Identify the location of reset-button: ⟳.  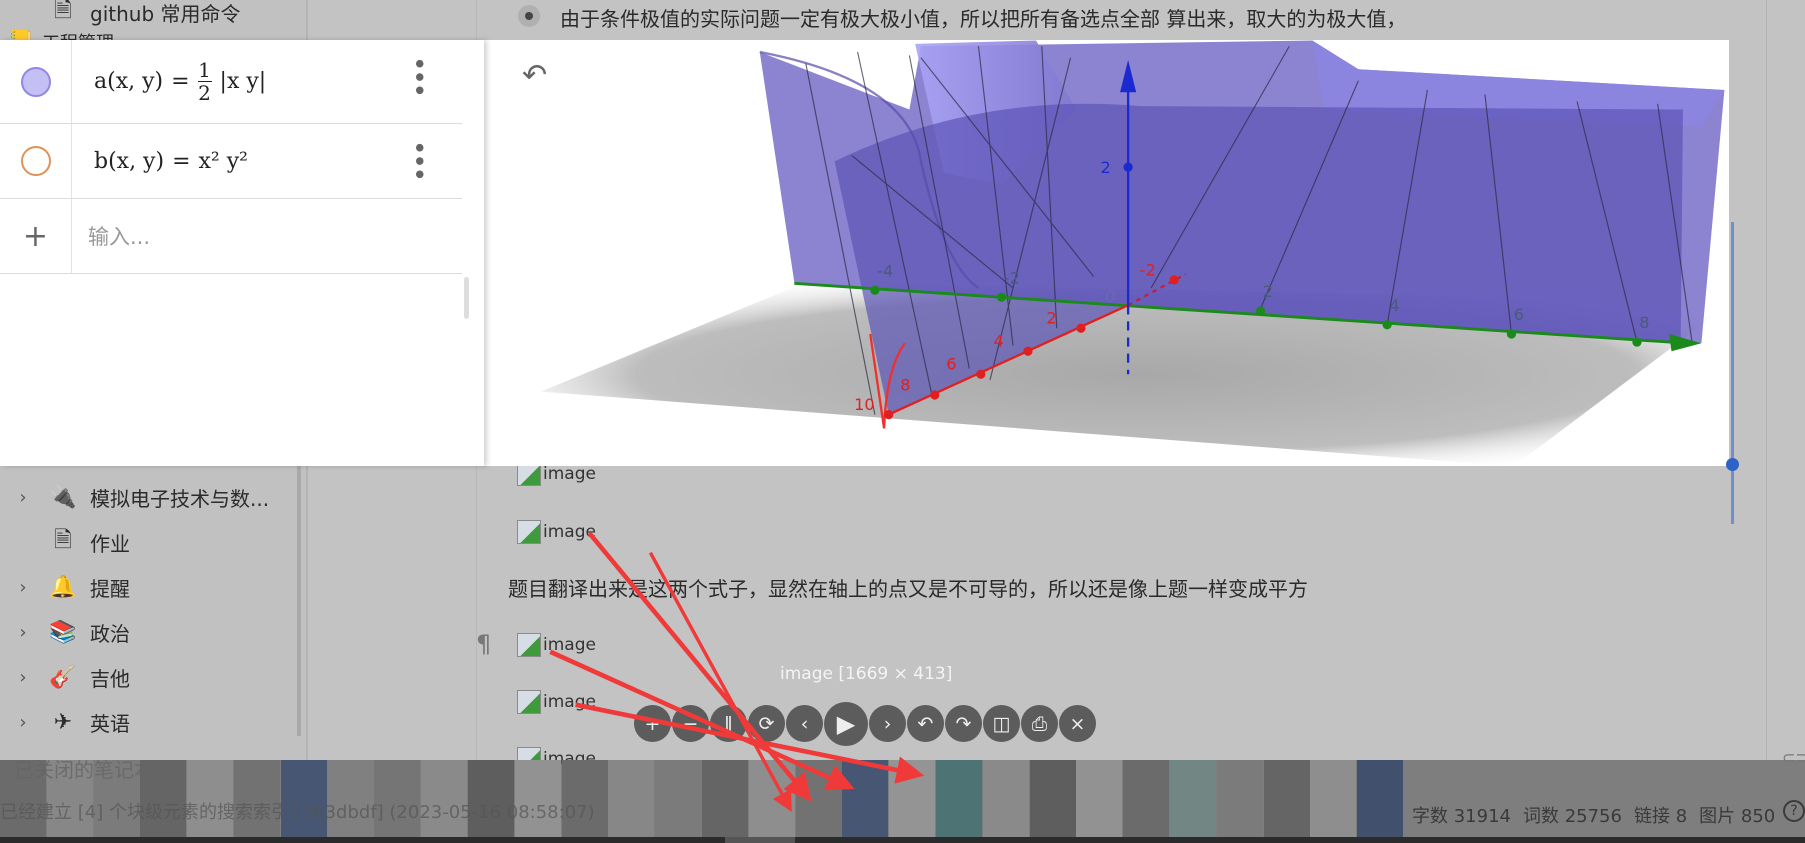
(766, 723).